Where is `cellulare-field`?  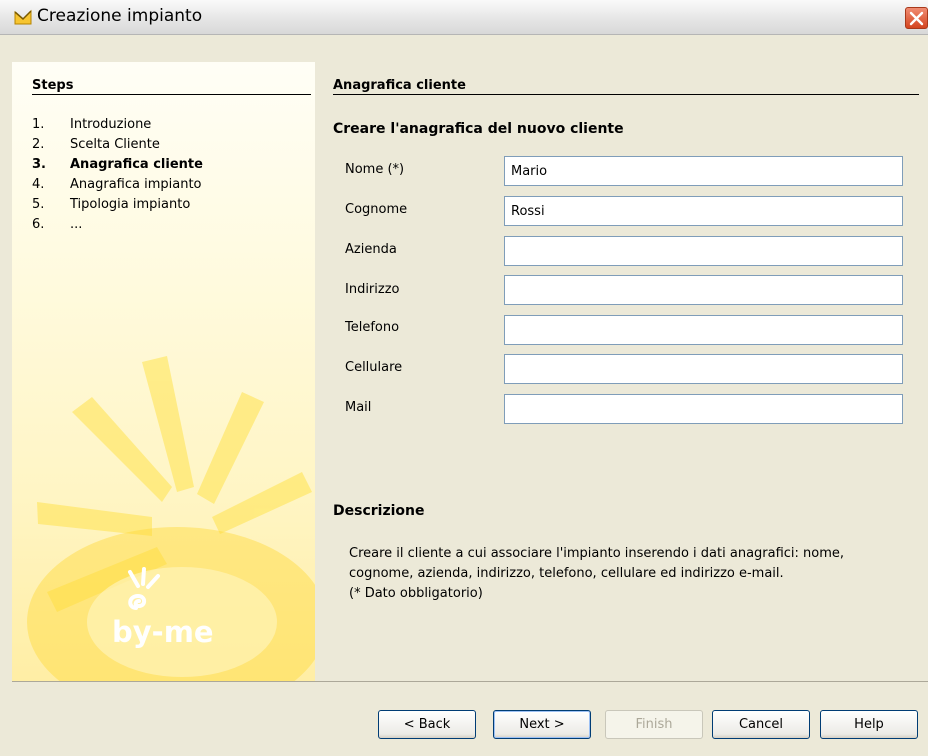 cellulare-field is located at coordinates (703, 369).